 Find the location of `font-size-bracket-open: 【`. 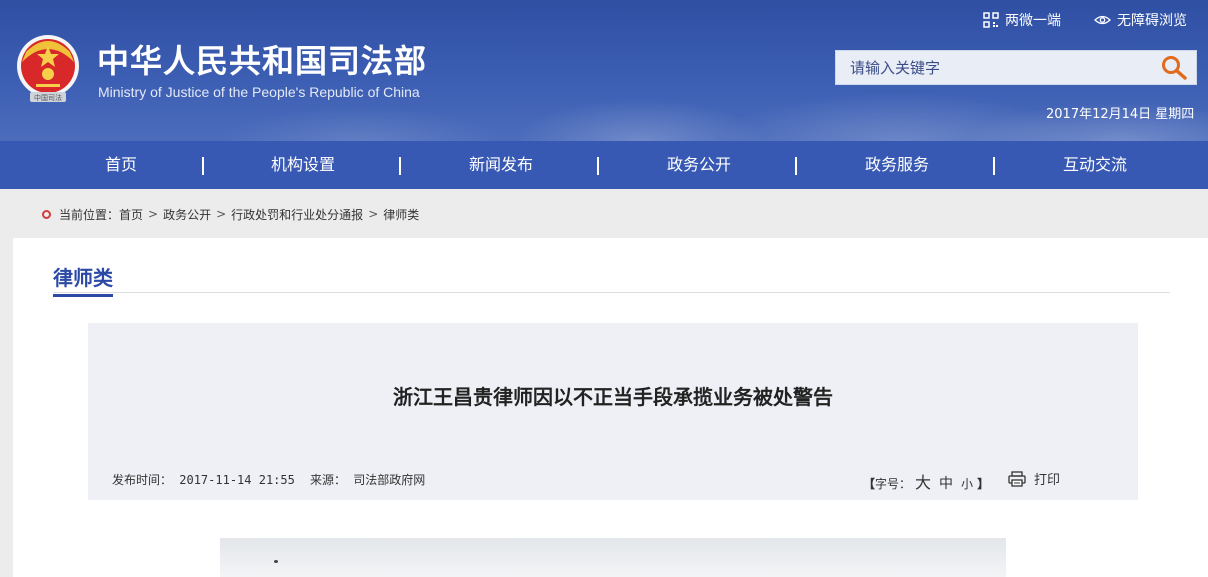

font-size-bracket-open: 【 is located at coordinates (869, 484).